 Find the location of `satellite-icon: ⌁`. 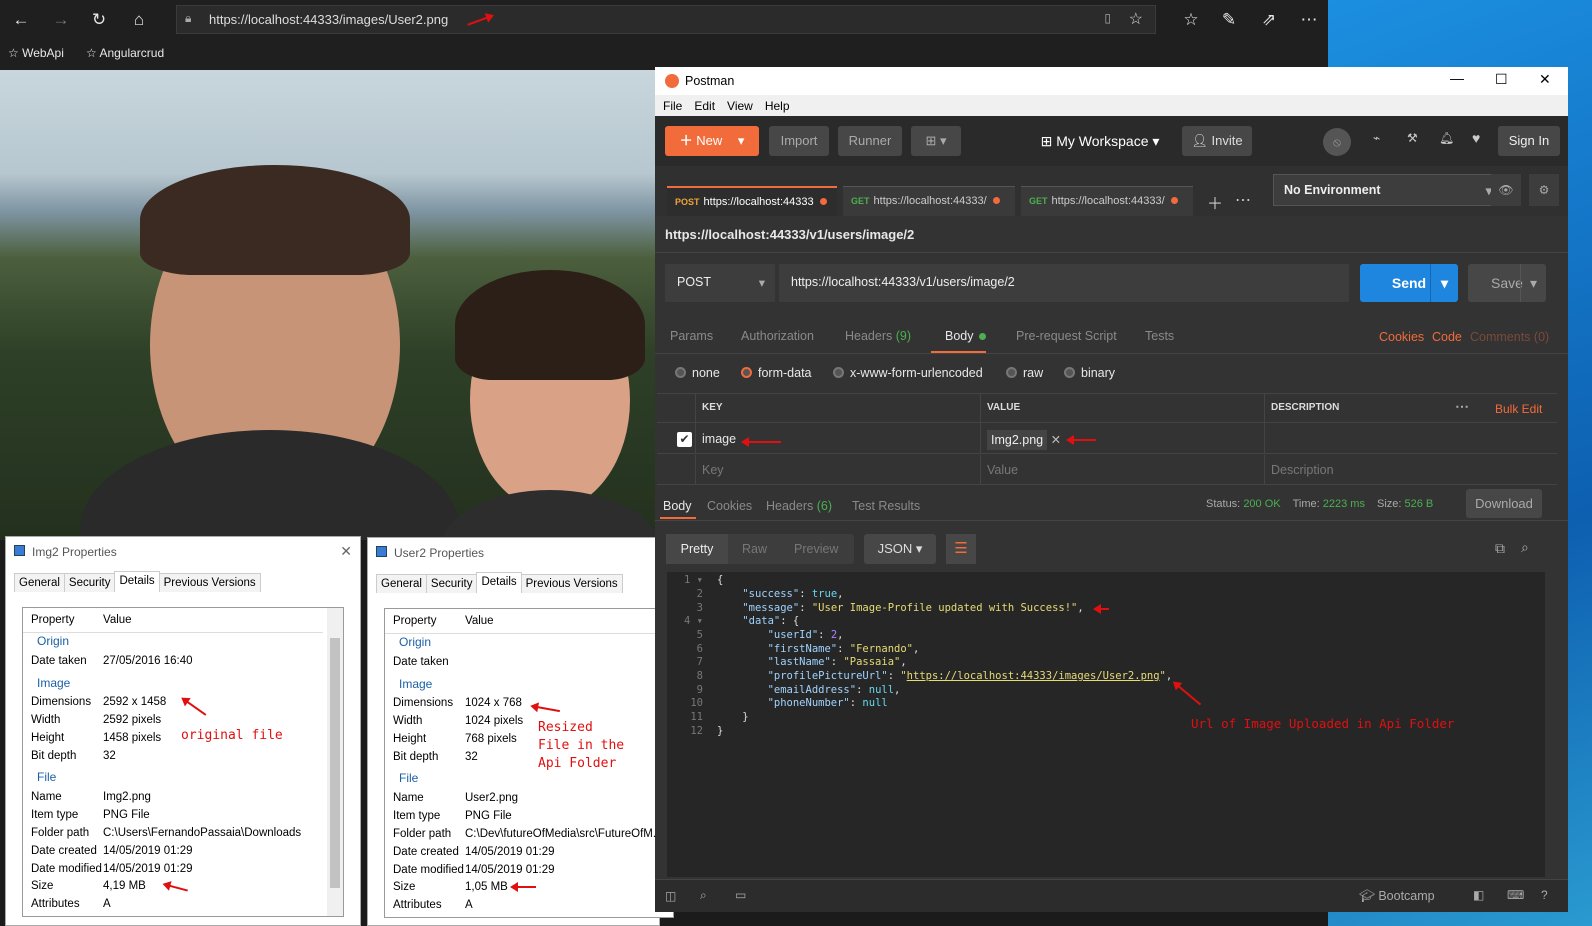

satellite-icon: ⌁ is located at coordinates (1376, 138).